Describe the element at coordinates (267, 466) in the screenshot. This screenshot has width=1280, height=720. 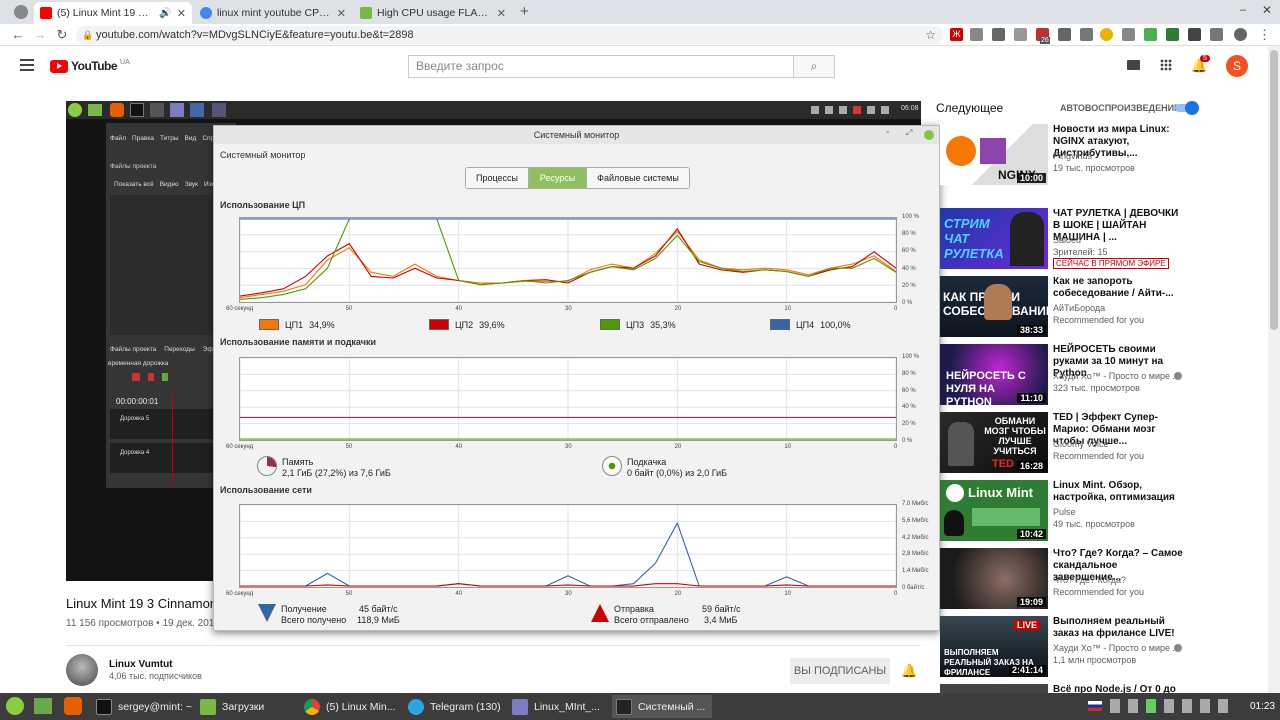
I see `memory-pie-icon` at that location.